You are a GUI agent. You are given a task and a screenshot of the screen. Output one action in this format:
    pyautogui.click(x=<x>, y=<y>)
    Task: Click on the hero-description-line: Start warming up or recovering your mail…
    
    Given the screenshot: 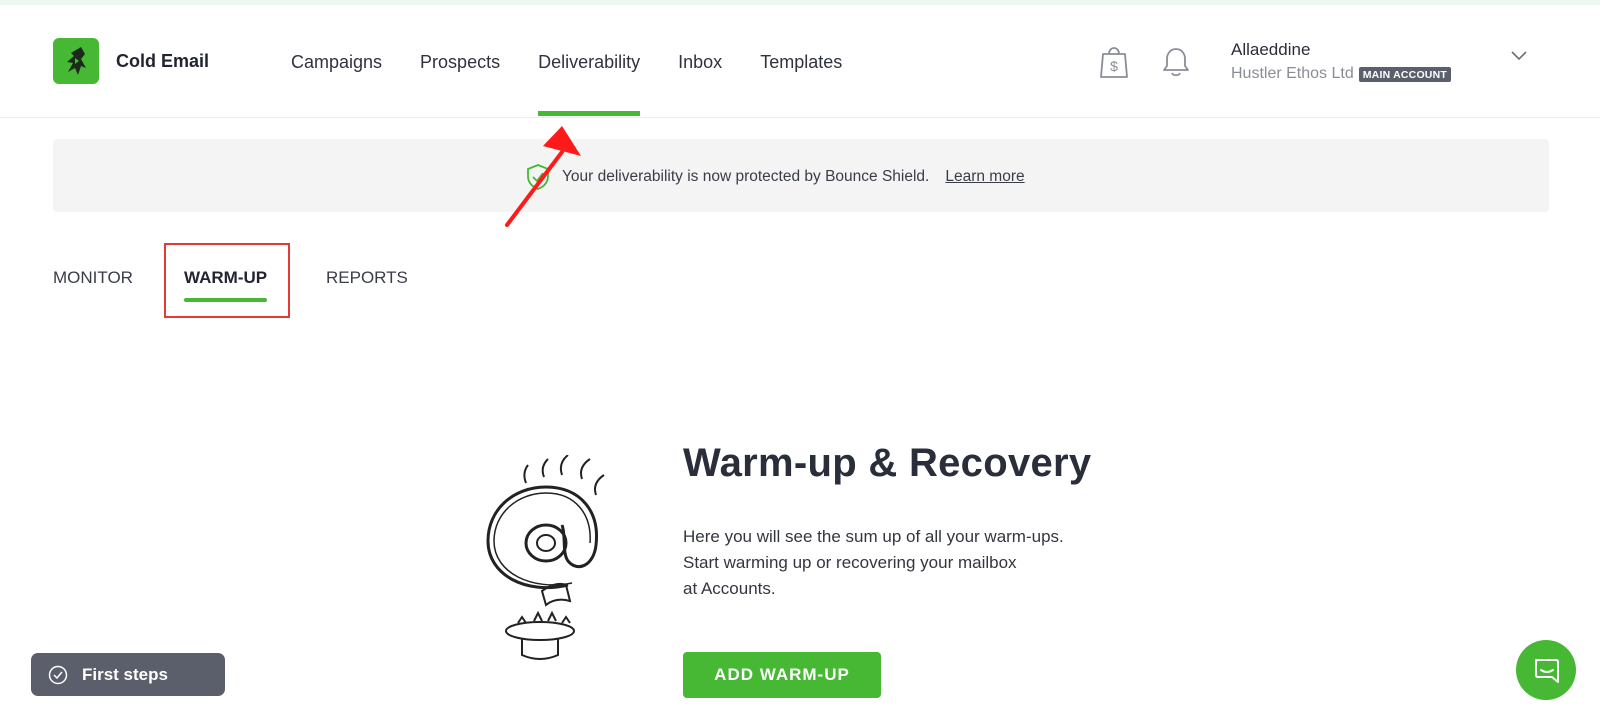 What is the action you would take?
    pyautogui.click(x=850, y=562)
    